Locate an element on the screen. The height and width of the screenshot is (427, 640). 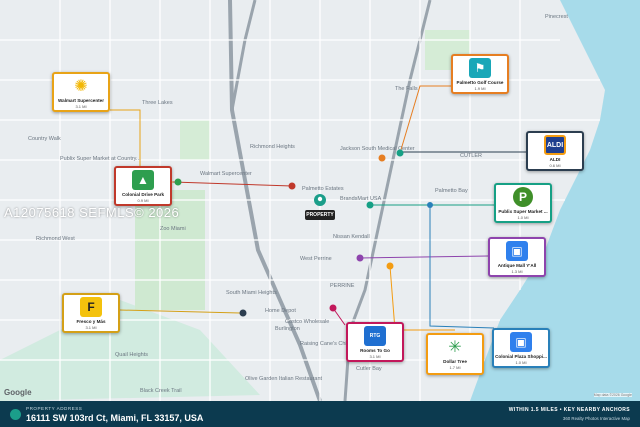
property-label: PROPERTY is located at coordinates (320, 215).